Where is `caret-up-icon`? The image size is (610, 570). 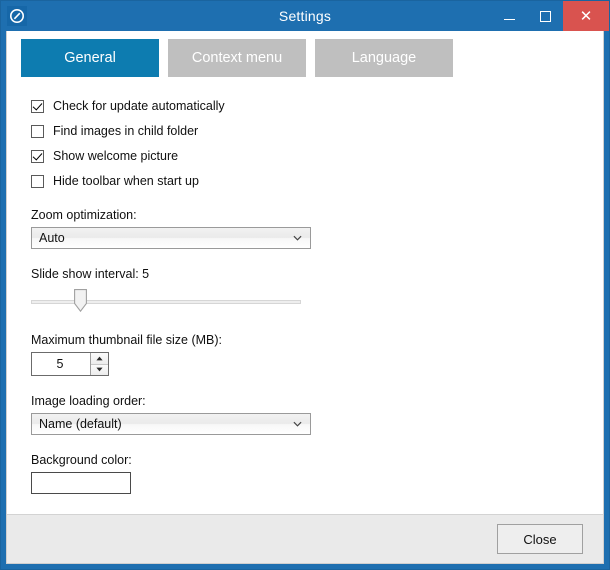
caret-up-icon is located at coordinates (99, 358).